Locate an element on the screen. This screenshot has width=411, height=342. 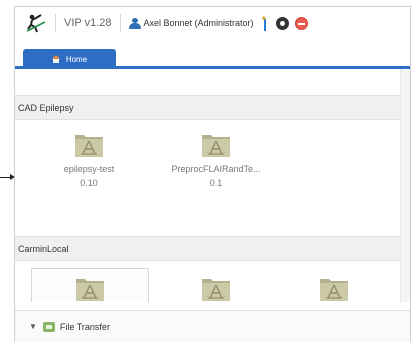
version-label: VIP v1.28 is located at coordinates (88, 23).